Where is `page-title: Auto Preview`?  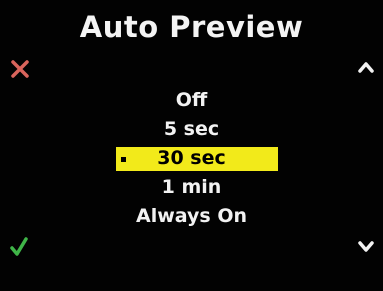
page-title: Auto Preview is located at coordinates (191, 27).